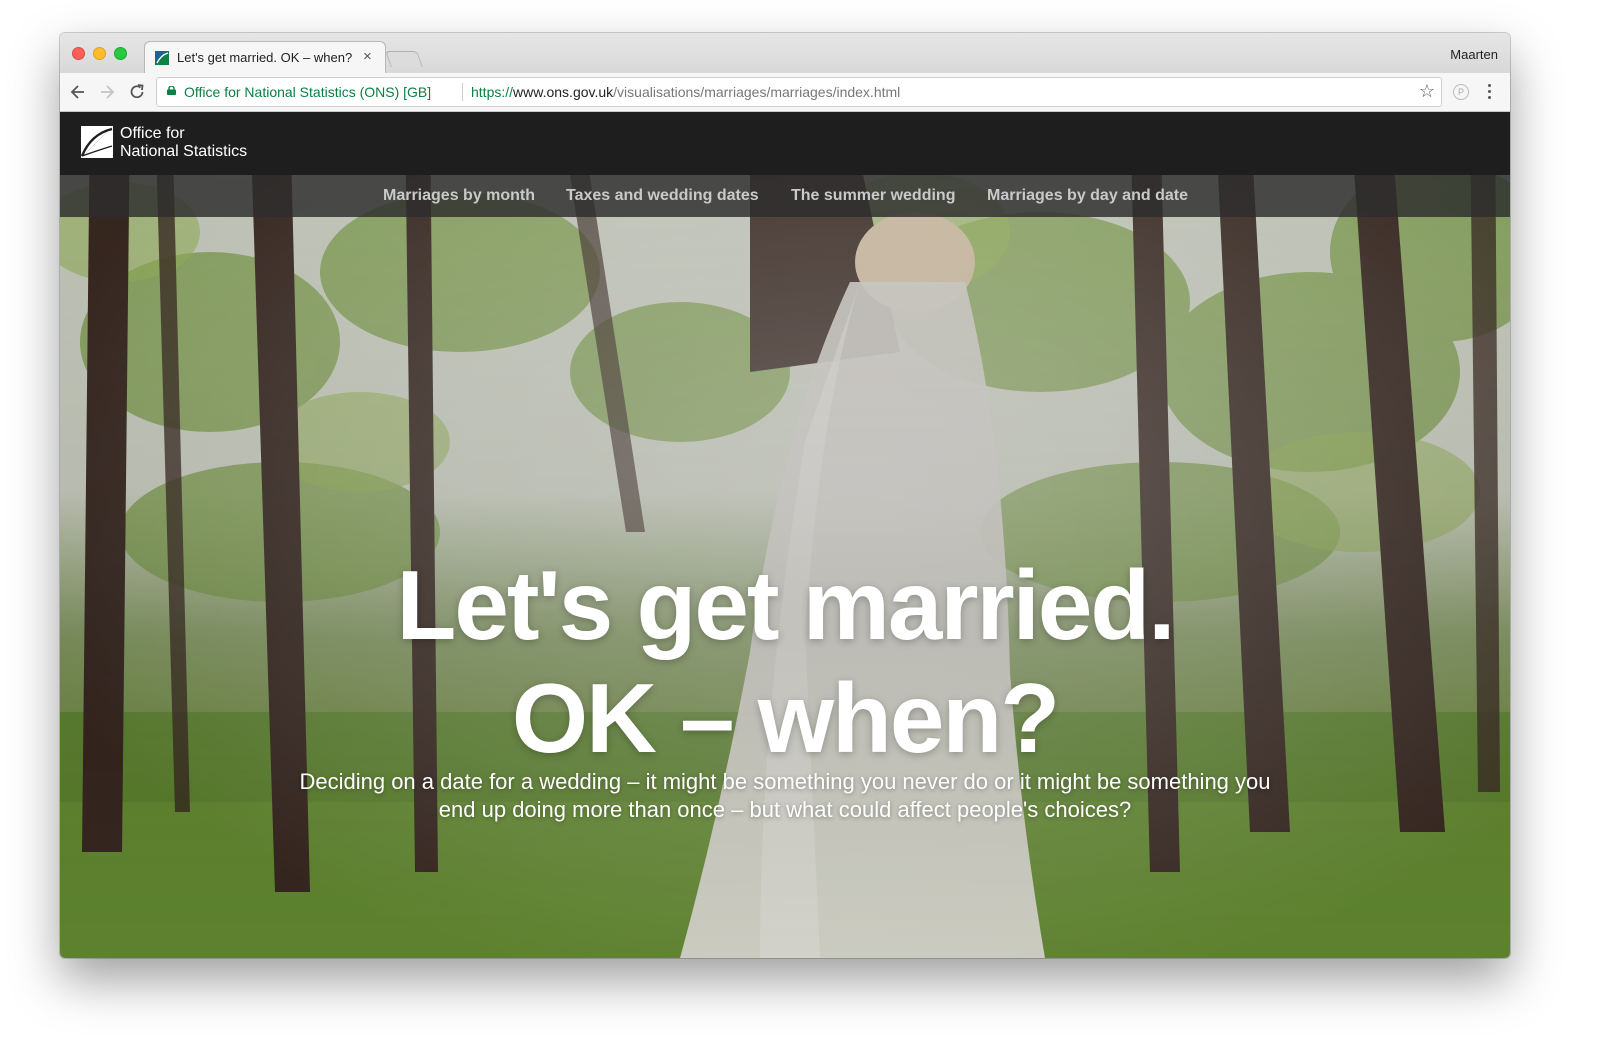 This screenshot has width=1600, height=1064. What do you see at coordinates (137, 92) in the screenshot?
I see `reload-icon` at bounding box center [137, 92].